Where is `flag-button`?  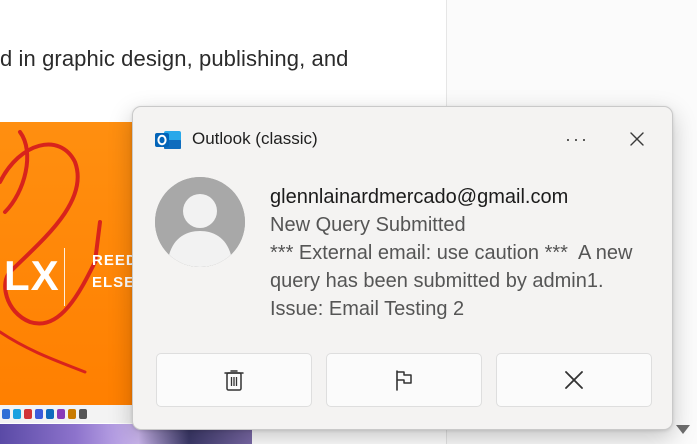
flag-button is located at coordinates (404, 380).